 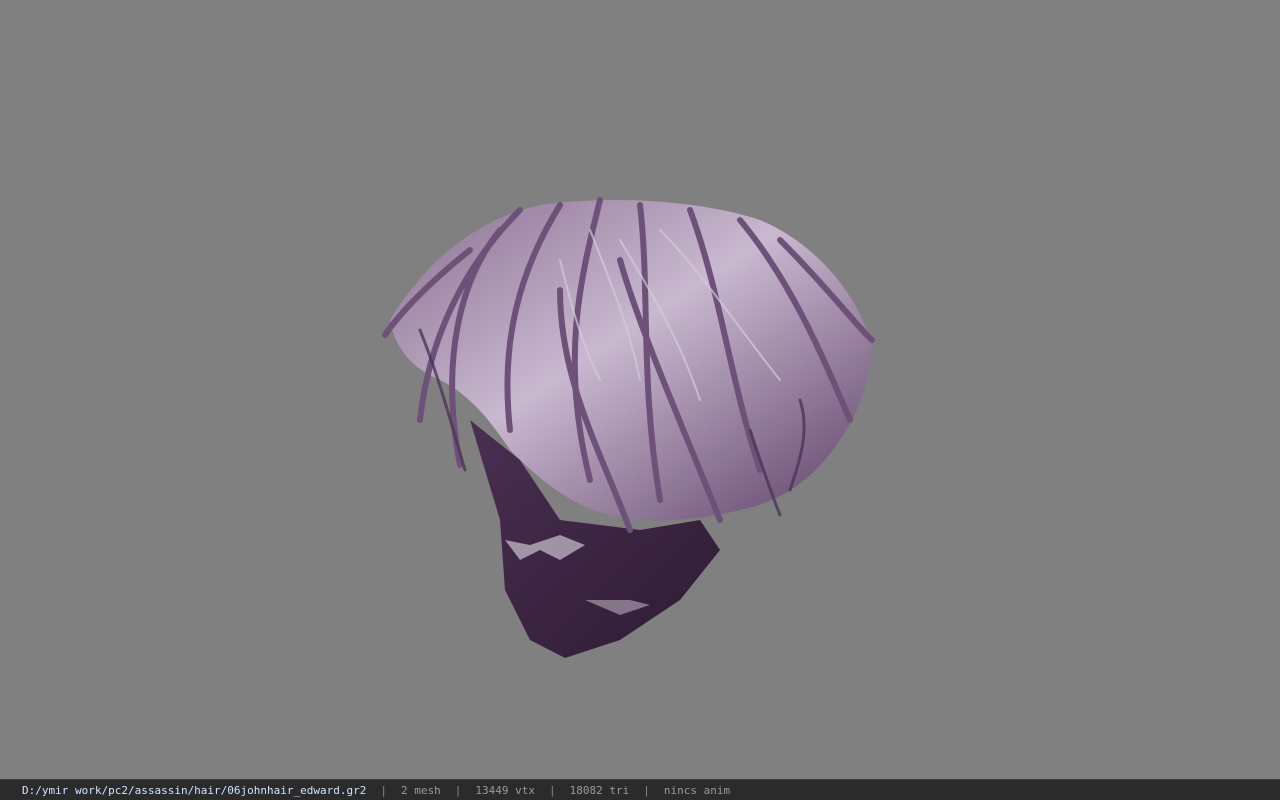 I want to click on animation-status: nincs anim, so click(x=697, y=790).